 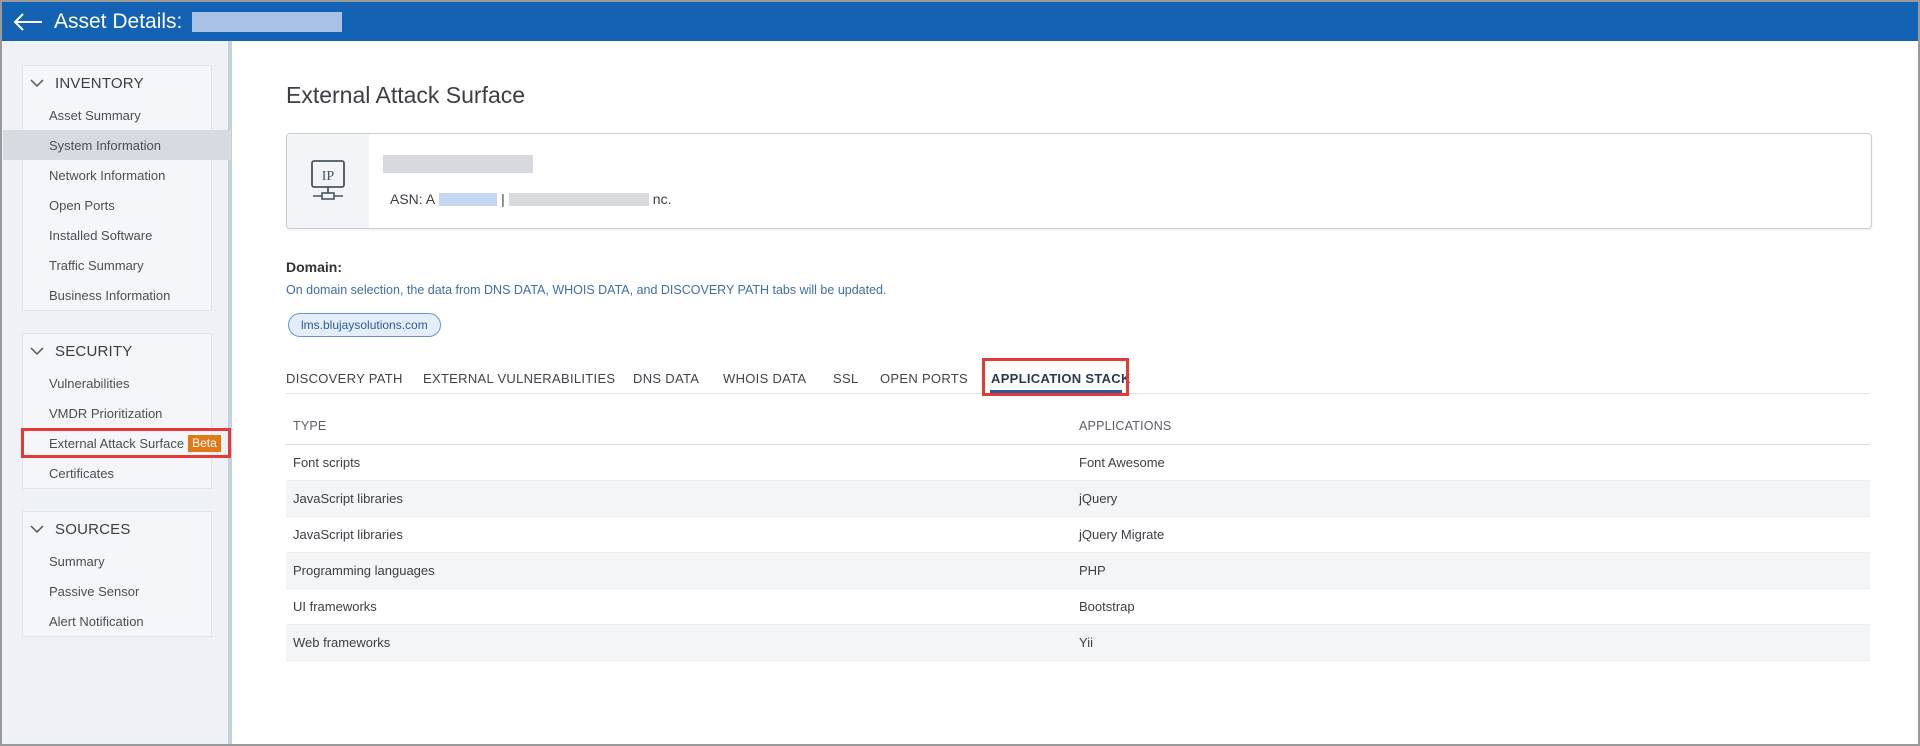 I want to click on sidebar-item-certificates: Certificates, so click(x=117, y=473).